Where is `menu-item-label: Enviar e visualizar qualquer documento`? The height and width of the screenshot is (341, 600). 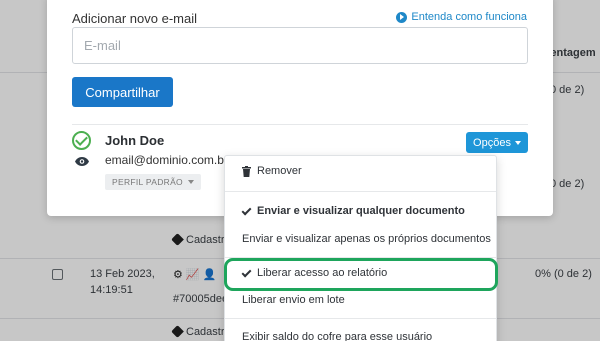 menu-item-label: Enviar e visualizar qualquer documento is located at coordinates (361, 211).